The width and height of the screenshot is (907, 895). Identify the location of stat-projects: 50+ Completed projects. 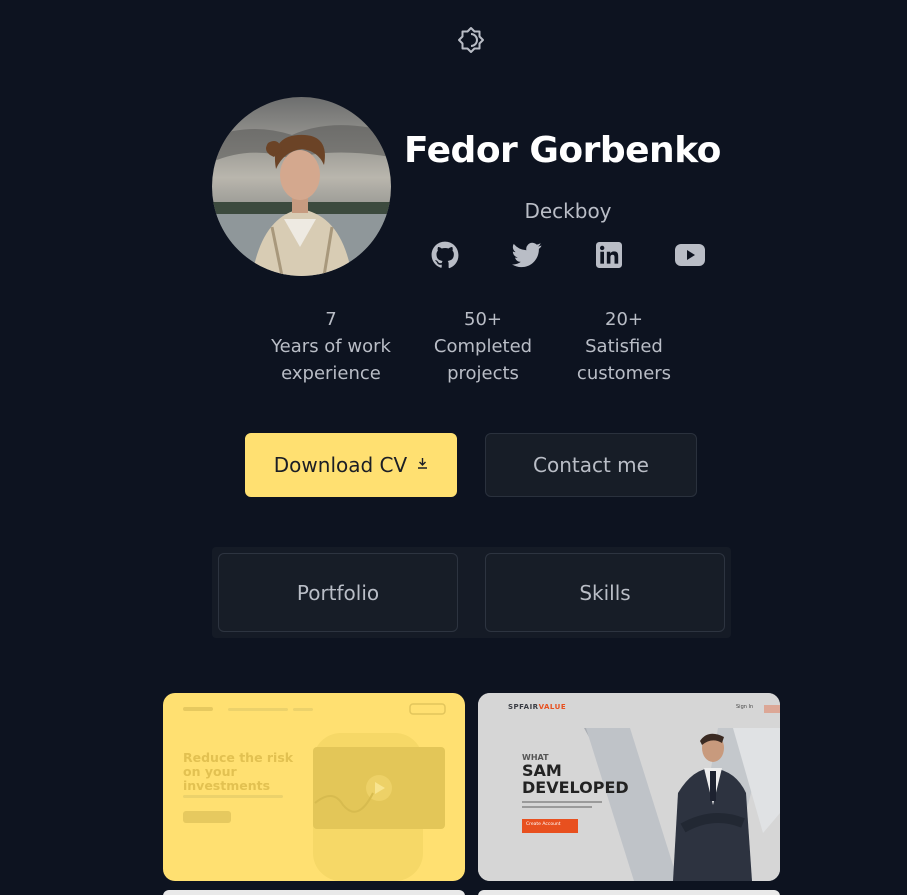
(483, 346).